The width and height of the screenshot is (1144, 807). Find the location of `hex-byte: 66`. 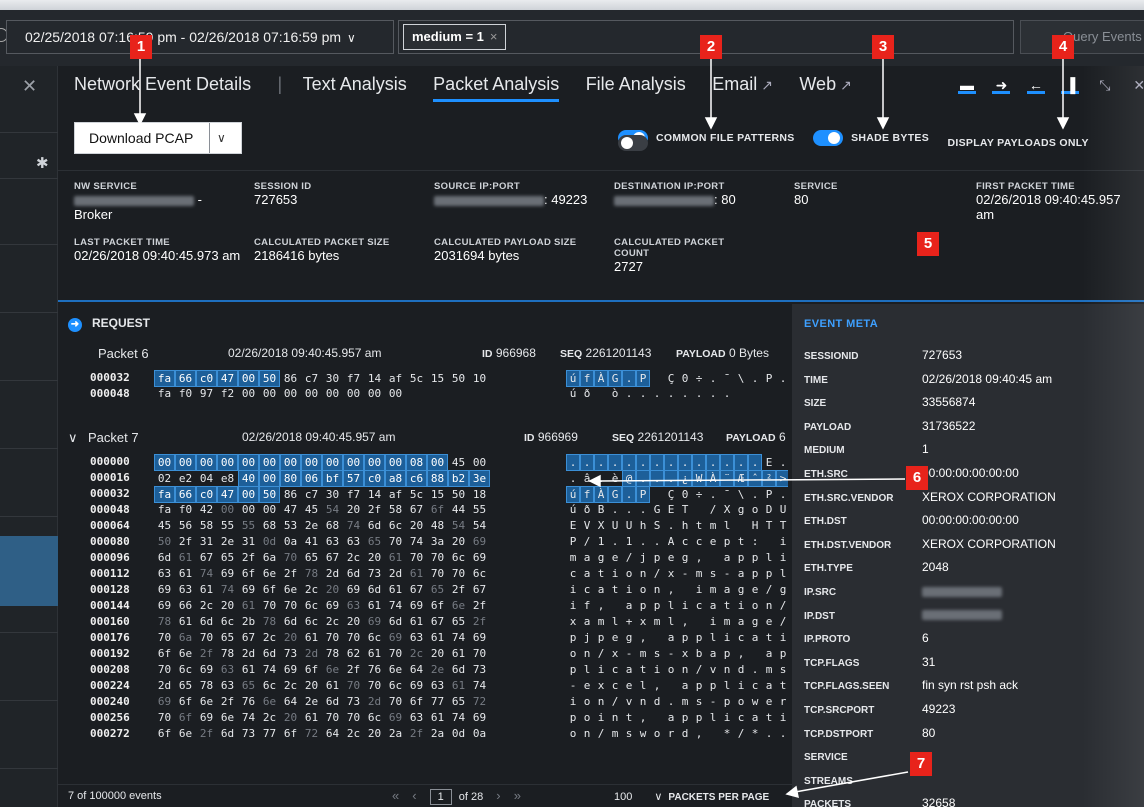

hex-byte: 66 is located at coordinates (185, 494).